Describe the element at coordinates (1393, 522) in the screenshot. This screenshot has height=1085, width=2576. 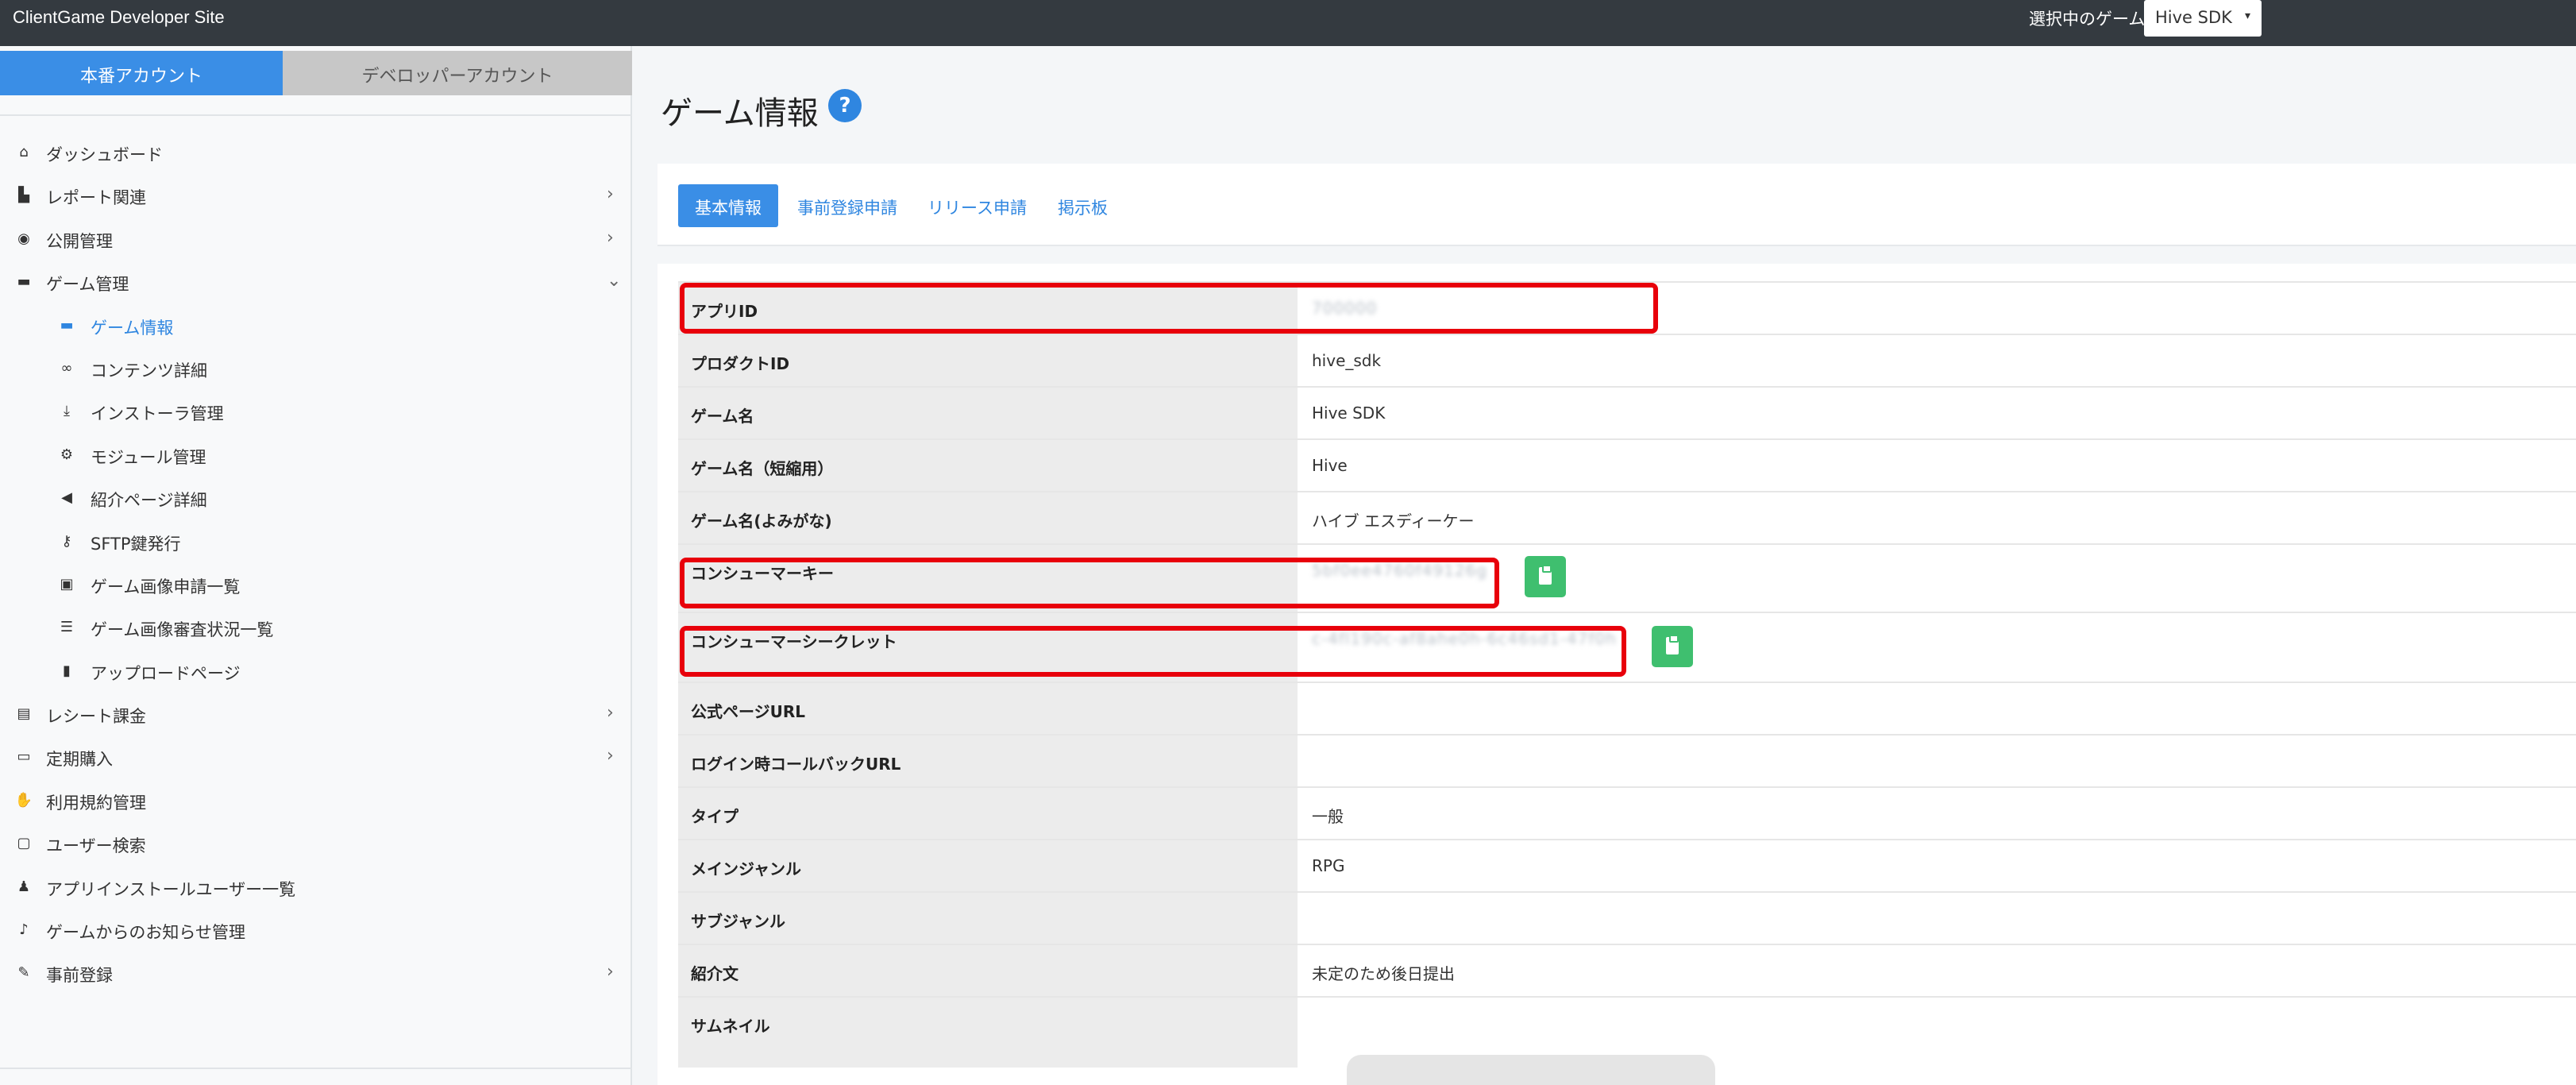
I see `value-text: ハイブ エスディーケー` at that location.